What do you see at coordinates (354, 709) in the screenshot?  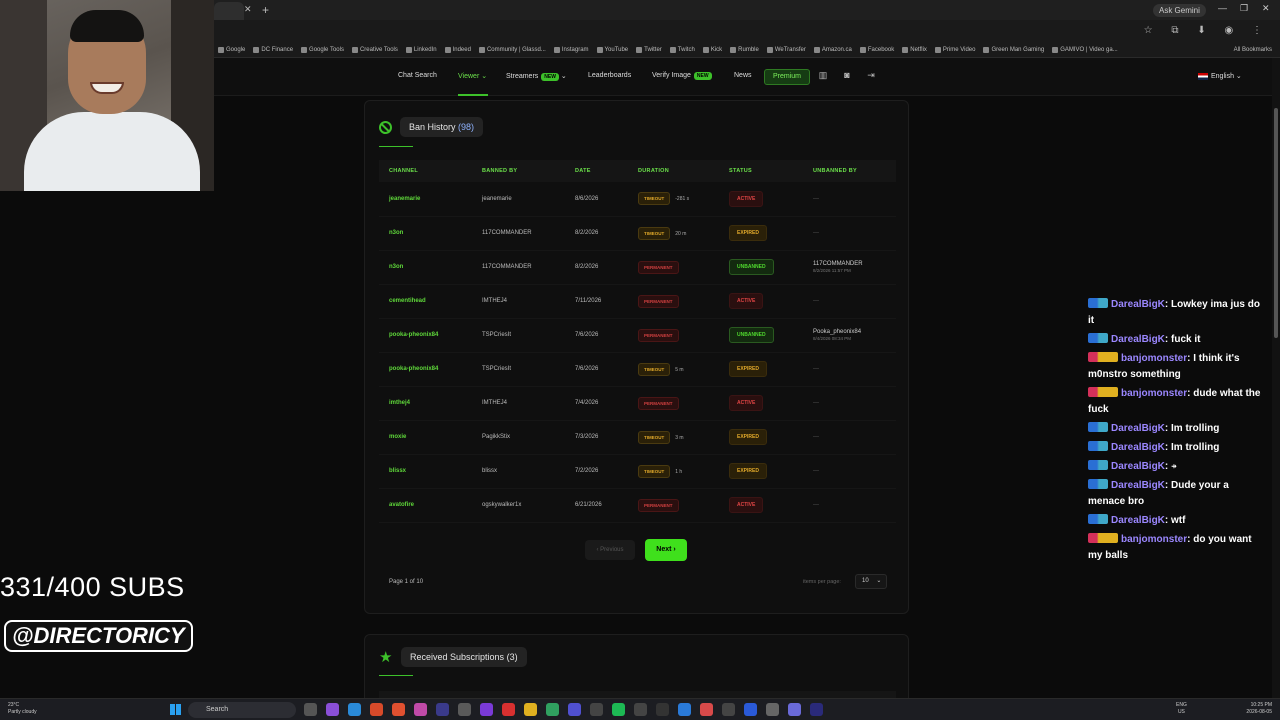 I see `edge-icon` at bounding box center [354, 709].